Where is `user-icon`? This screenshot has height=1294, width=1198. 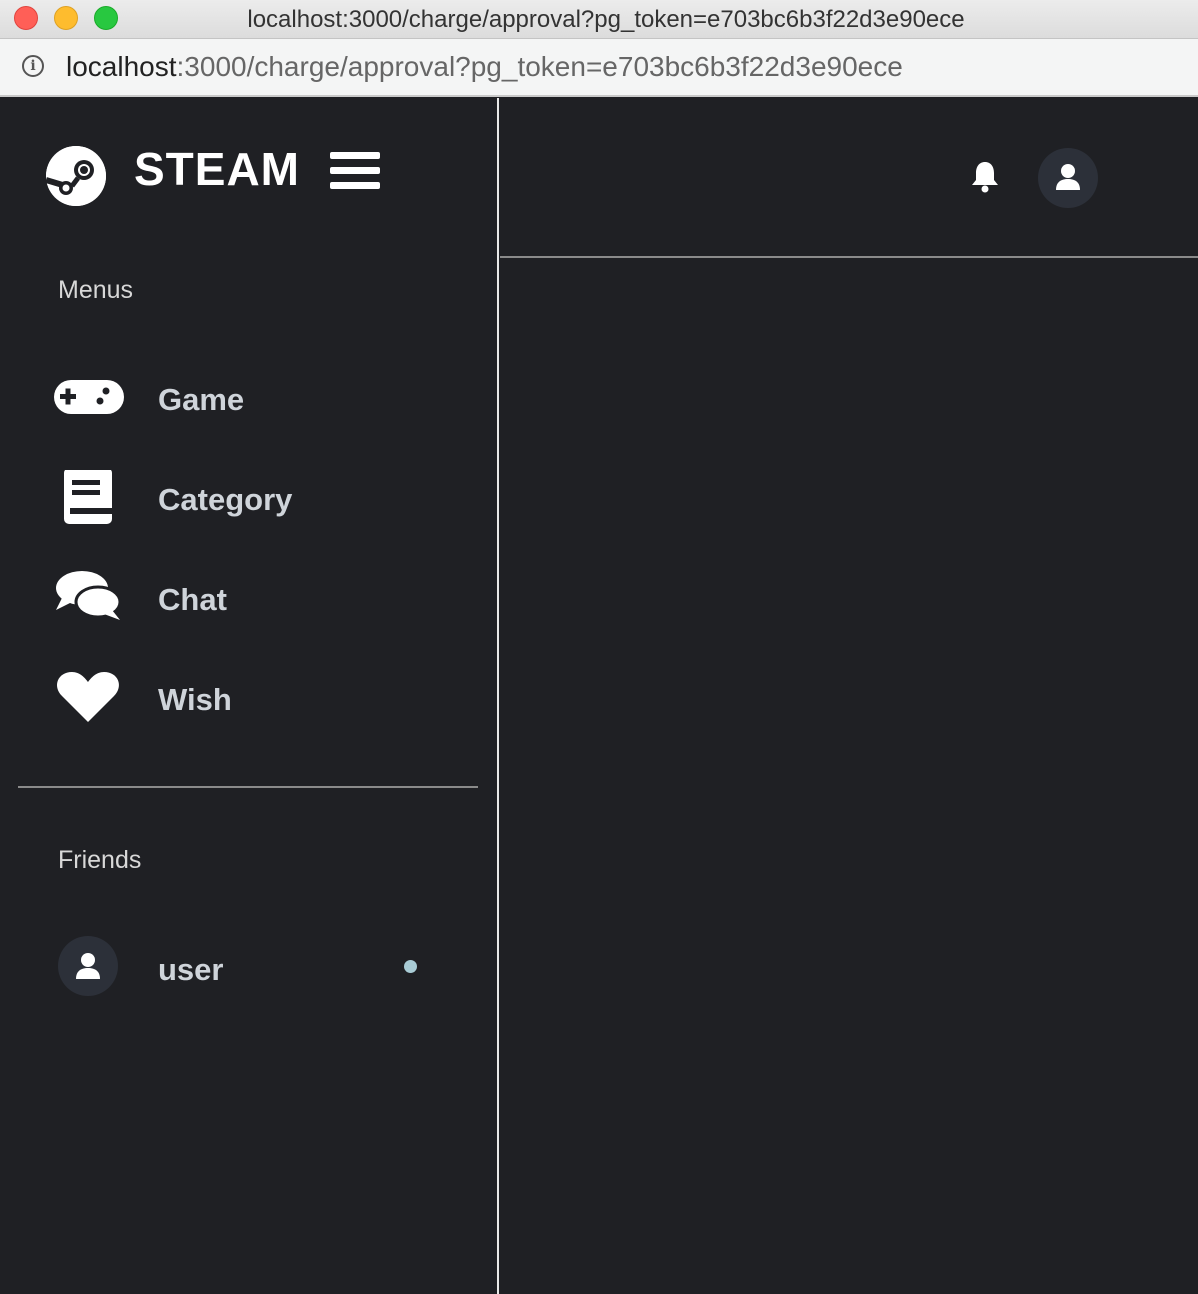
user-icon is located at coordinates (1068, 178).